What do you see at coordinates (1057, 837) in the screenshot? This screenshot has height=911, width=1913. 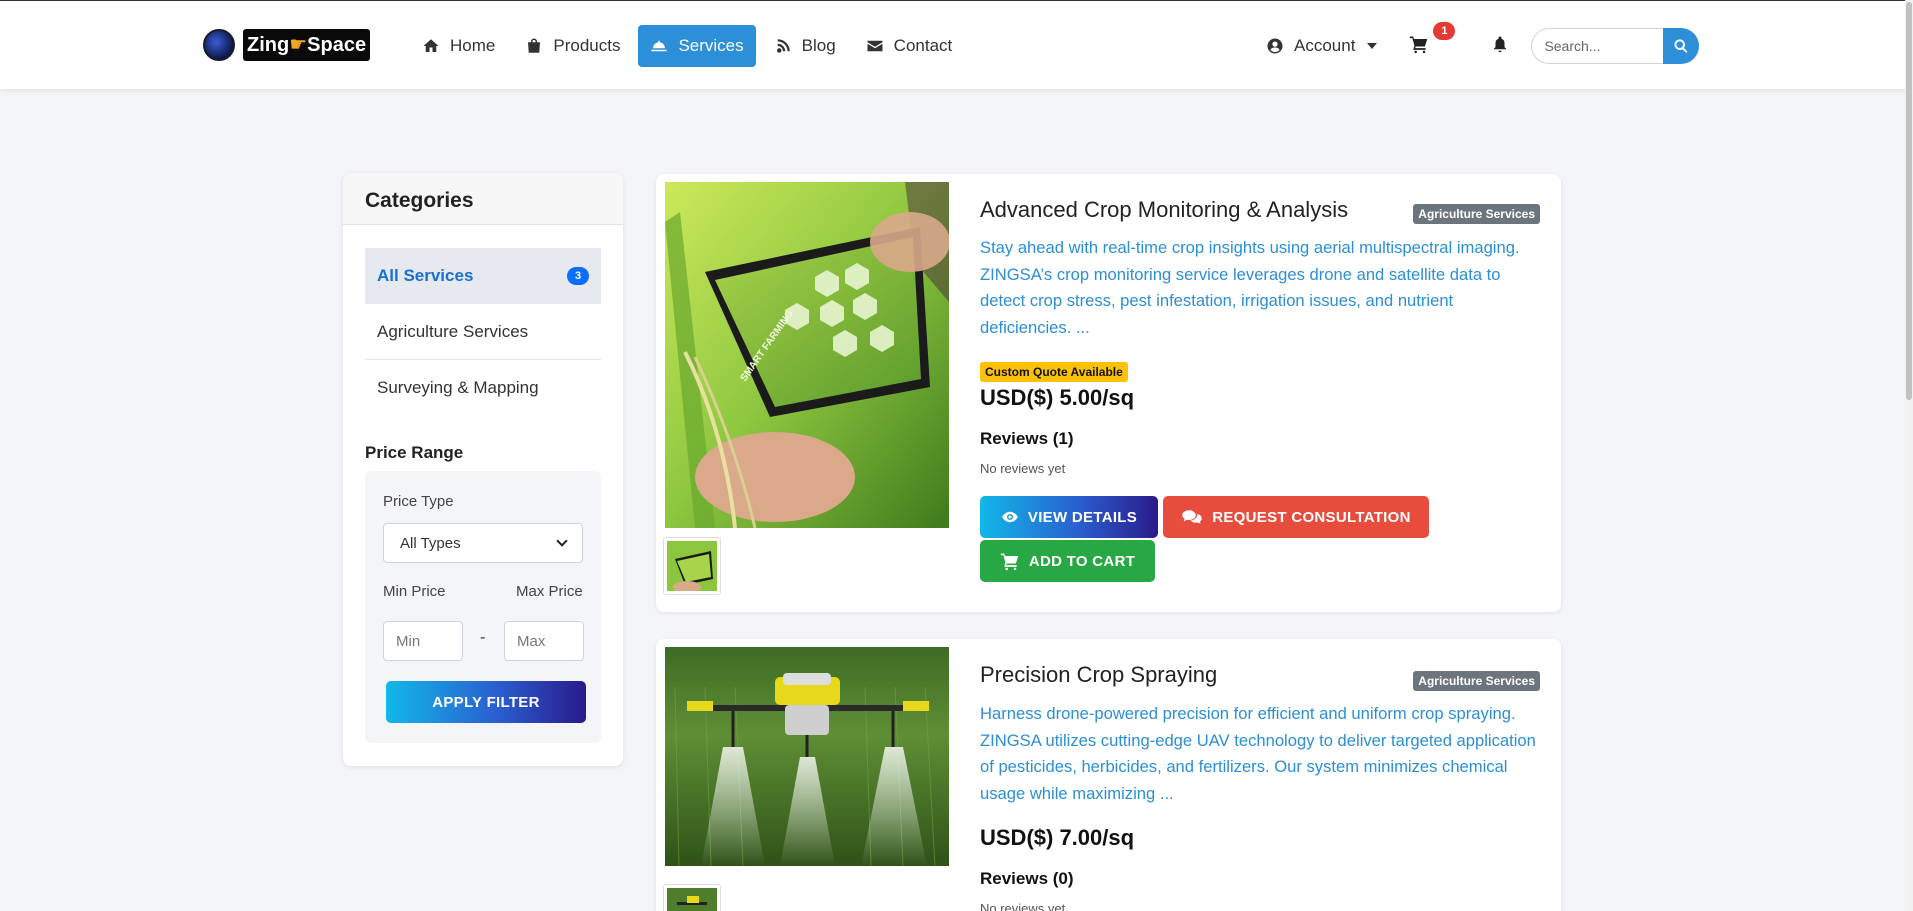 I see `product-price: USD($) 7.00/sq` at bounding box center [1057, 837].